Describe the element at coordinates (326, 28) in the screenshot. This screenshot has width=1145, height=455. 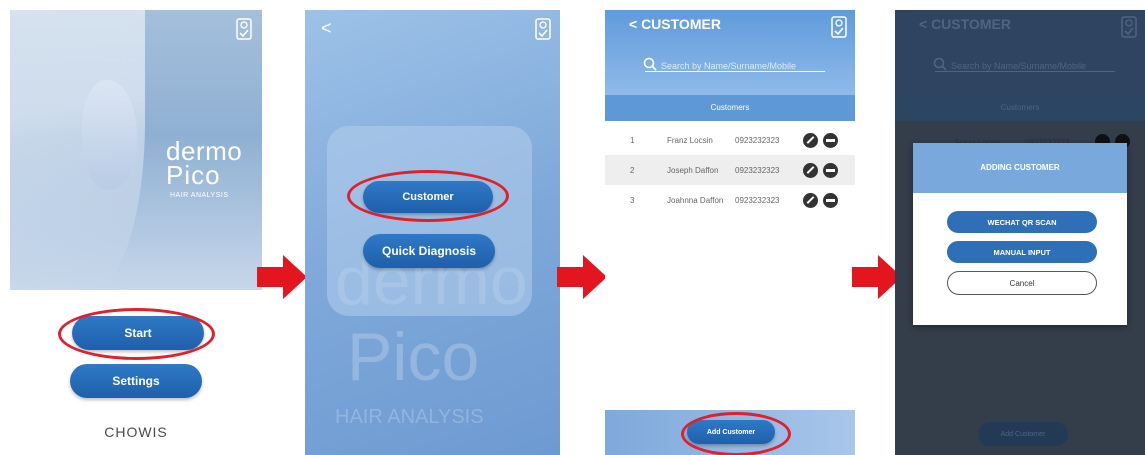
I see `back-button: <` at that location.